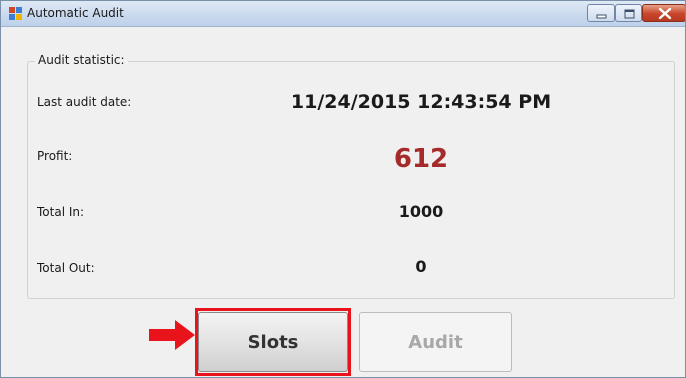  What do you see at coordinates (81, 60) in the screenshot?
I see `audit-statistic-title: Audit statistic:` at bounding box center [81, 60].